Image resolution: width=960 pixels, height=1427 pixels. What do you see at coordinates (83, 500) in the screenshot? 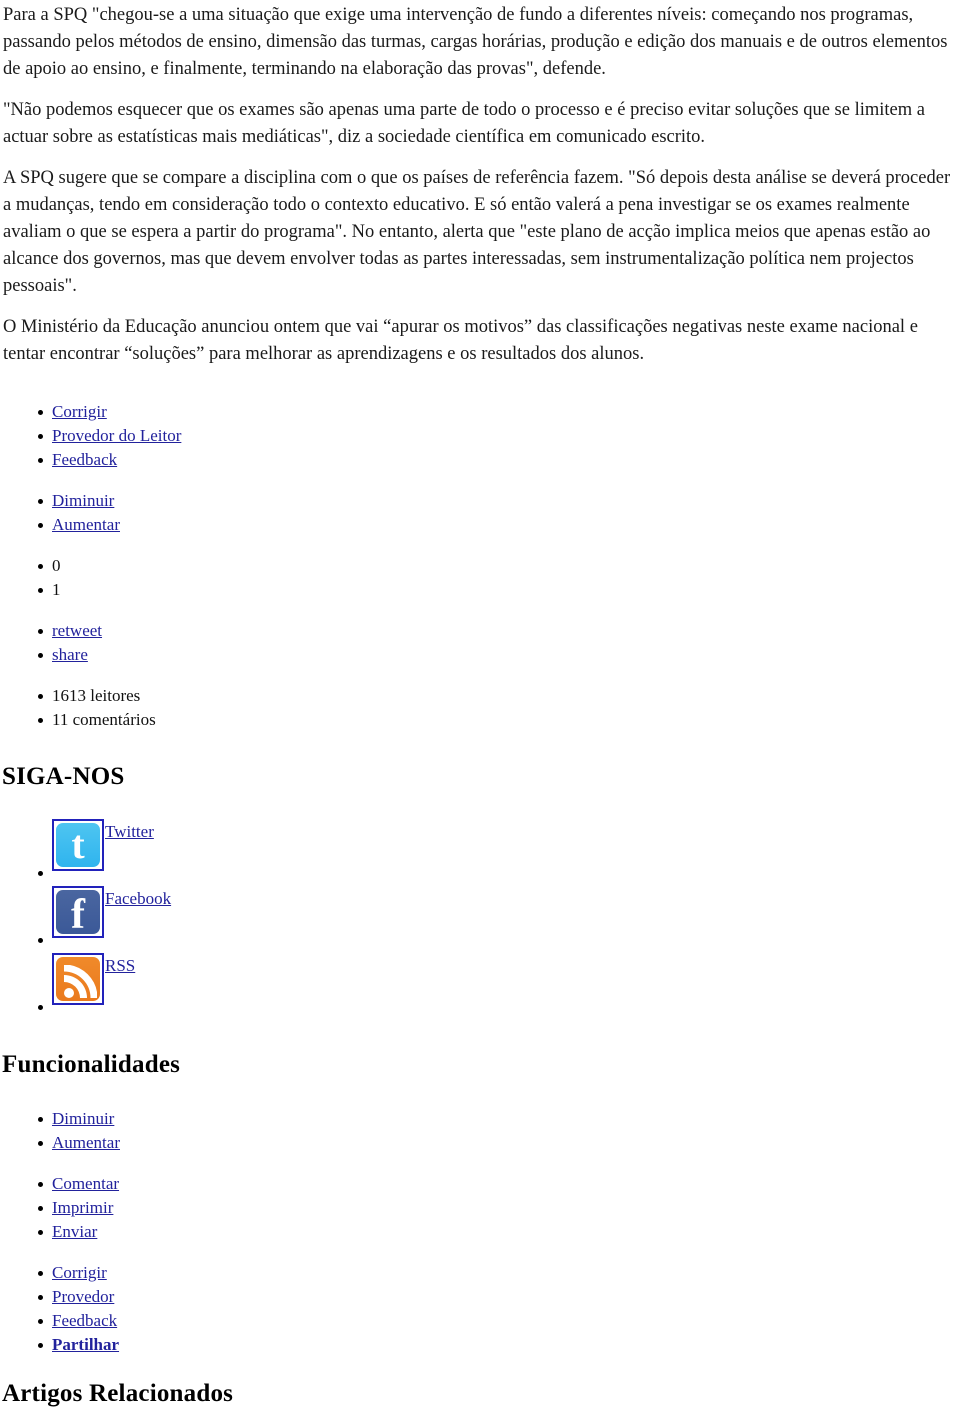
I see `toolbar-link-diminuir: Diminuir` at bounding box center [83, 500].